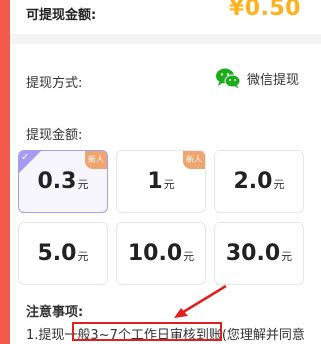 The height and width of the screenshot is (344, 321). Describe the element at coordinates (57, 181) in the screenshot. I see `amount-value: 0.3` at that location.